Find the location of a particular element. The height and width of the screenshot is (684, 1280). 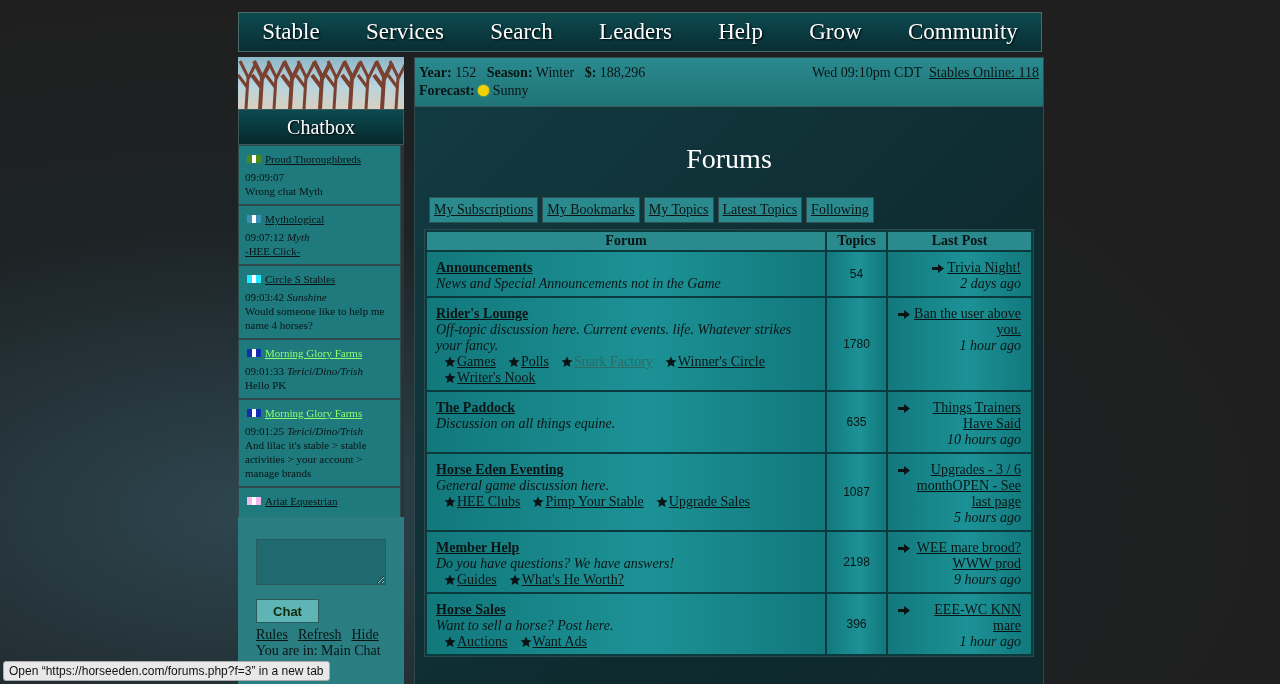

message-text: Would someone like to help me name 4 horses? is located at coordinates (315, 318).